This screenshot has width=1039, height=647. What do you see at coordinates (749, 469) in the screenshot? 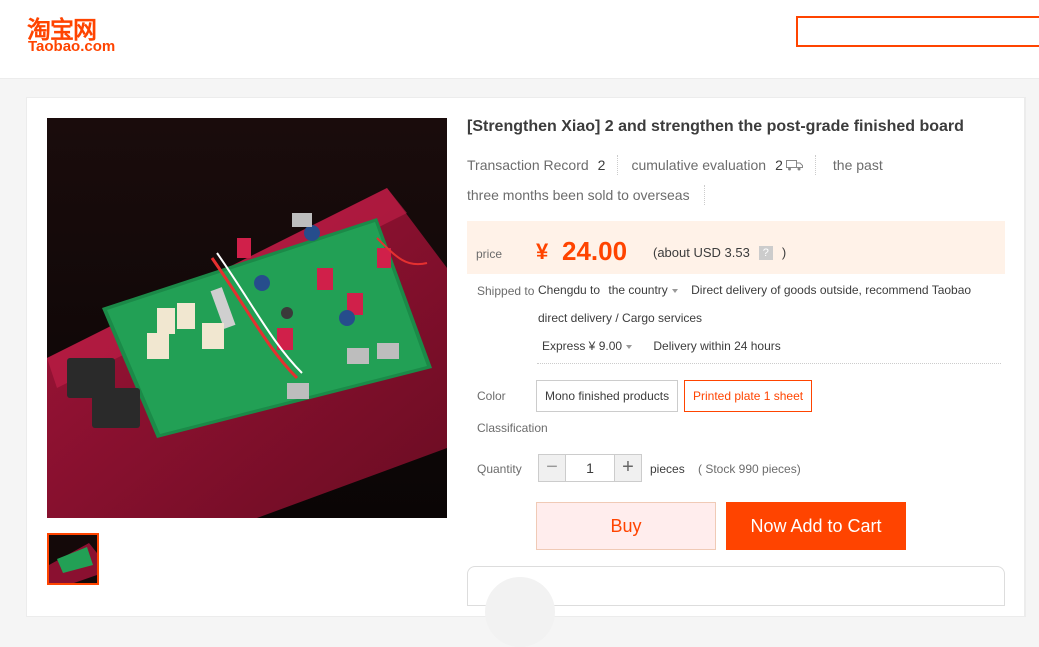
I see `stock-count: ( Stock 990 pieces)` at bounding box center [749, 469].